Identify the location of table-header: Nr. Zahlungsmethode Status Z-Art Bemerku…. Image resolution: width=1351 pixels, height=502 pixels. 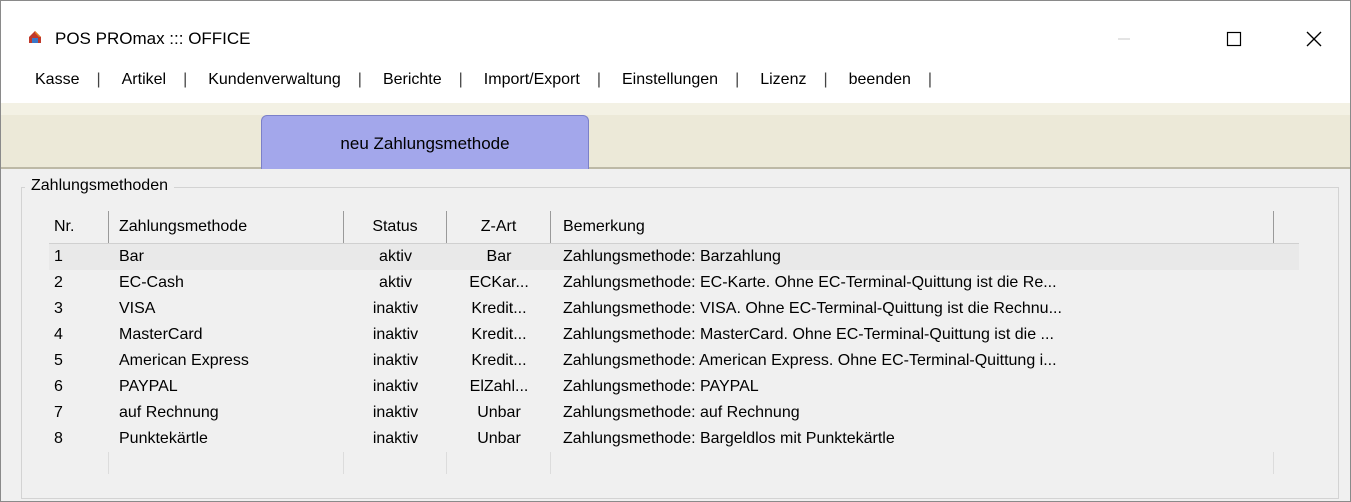
(674, 227).